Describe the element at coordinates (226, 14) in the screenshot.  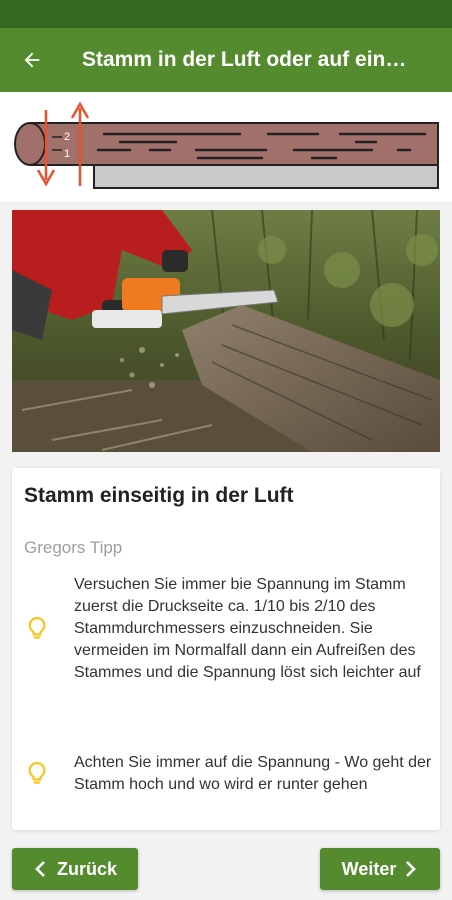
I see `status-bar` at that location.